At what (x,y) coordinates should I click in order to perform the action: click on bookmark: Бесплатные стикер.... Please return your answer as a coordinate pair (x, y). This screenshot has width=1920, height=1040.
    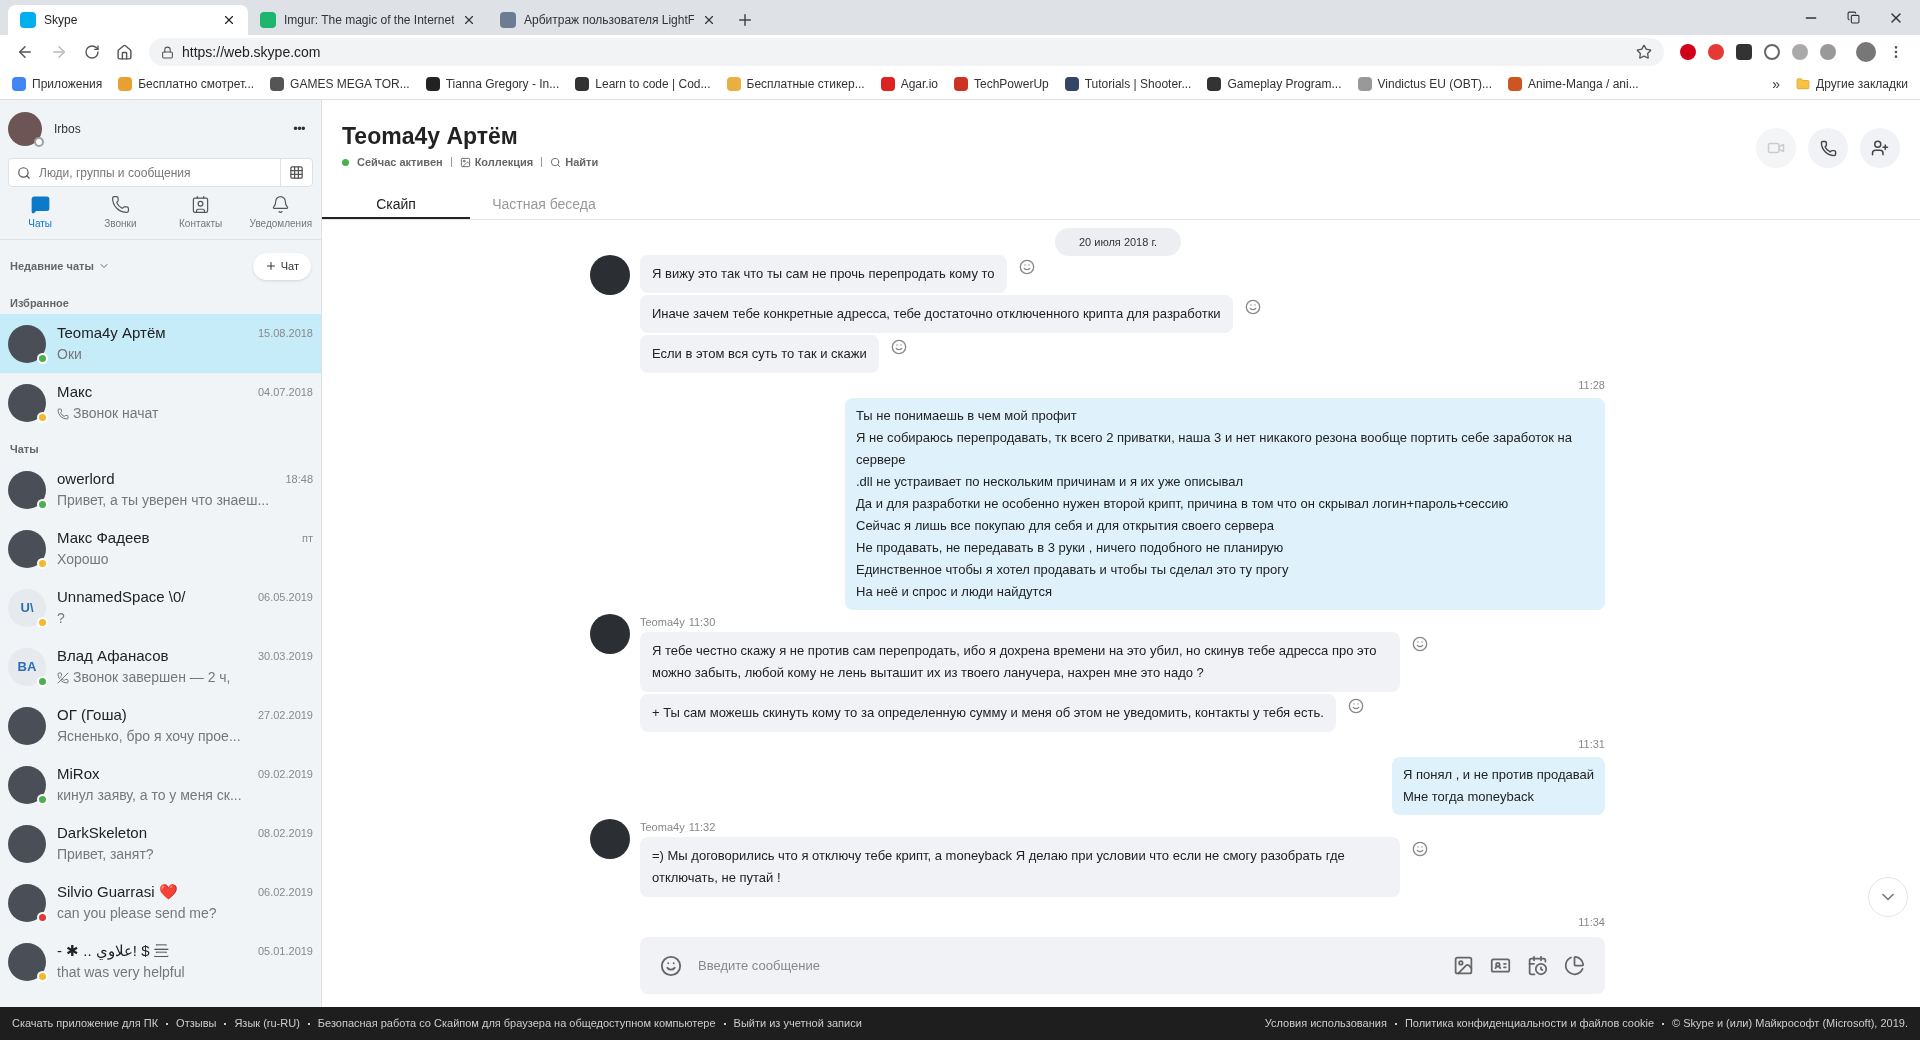
    Looking at the image, I should click on (795, 84).